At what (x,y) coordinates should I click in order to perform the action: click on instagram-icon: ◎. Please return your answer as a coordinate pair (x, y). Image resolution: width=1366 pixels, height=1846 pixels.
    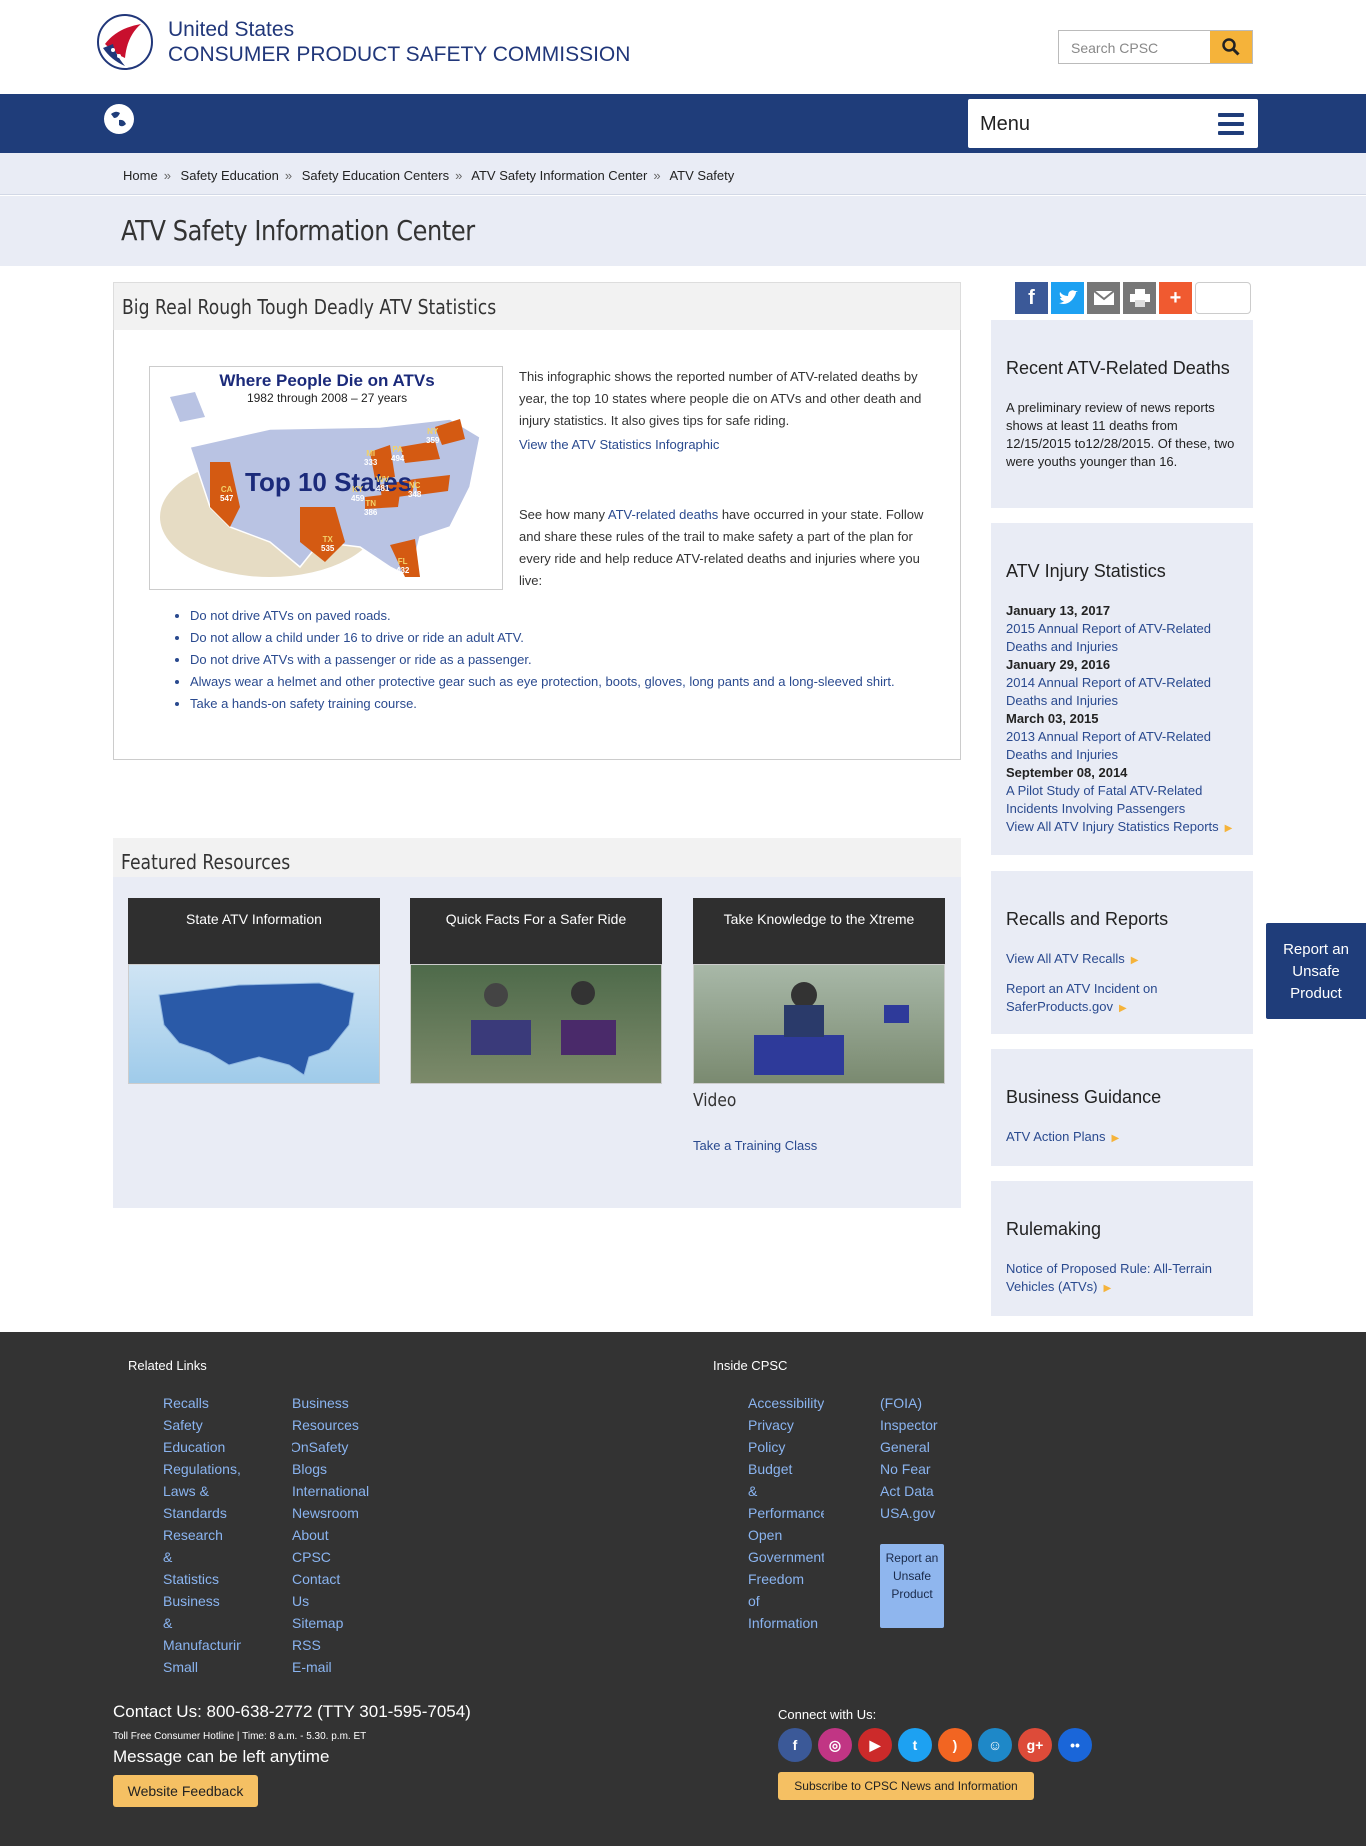
    Looking at the image, I should click on (835, 1745).